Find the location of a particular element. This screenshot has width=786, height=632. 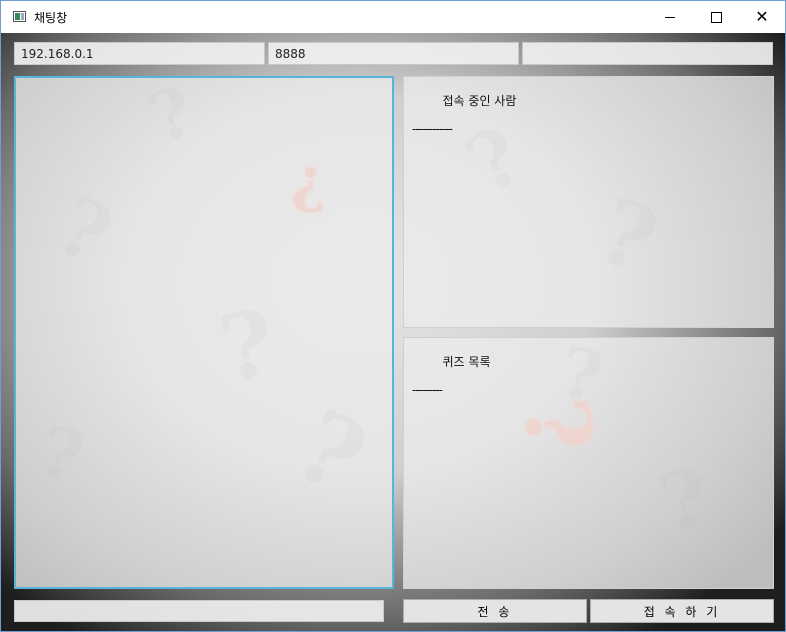

quiz-list-content: 퀴즈 목록 --------- is located at coordinates (451, 383).